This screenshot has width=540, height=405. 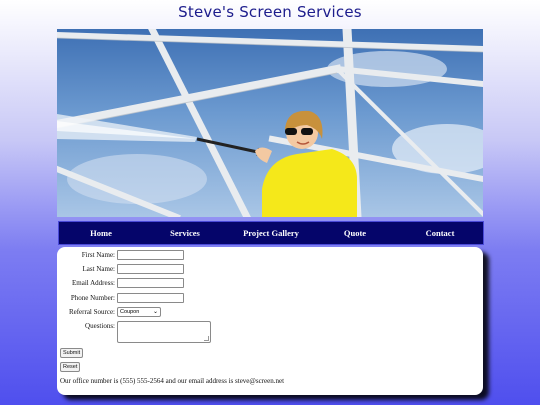 I want to click on referral-selected-value: Coupon, so click(x=130, y=312).